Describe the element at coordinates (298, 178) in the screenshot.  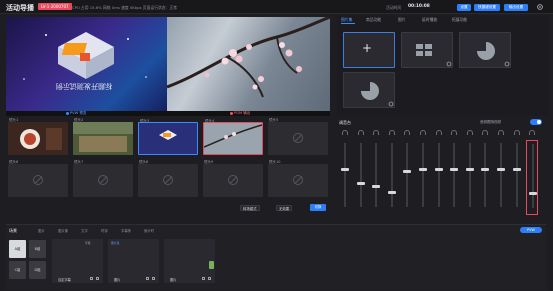
I see `scene-tile-10: 镜头10` at that location.